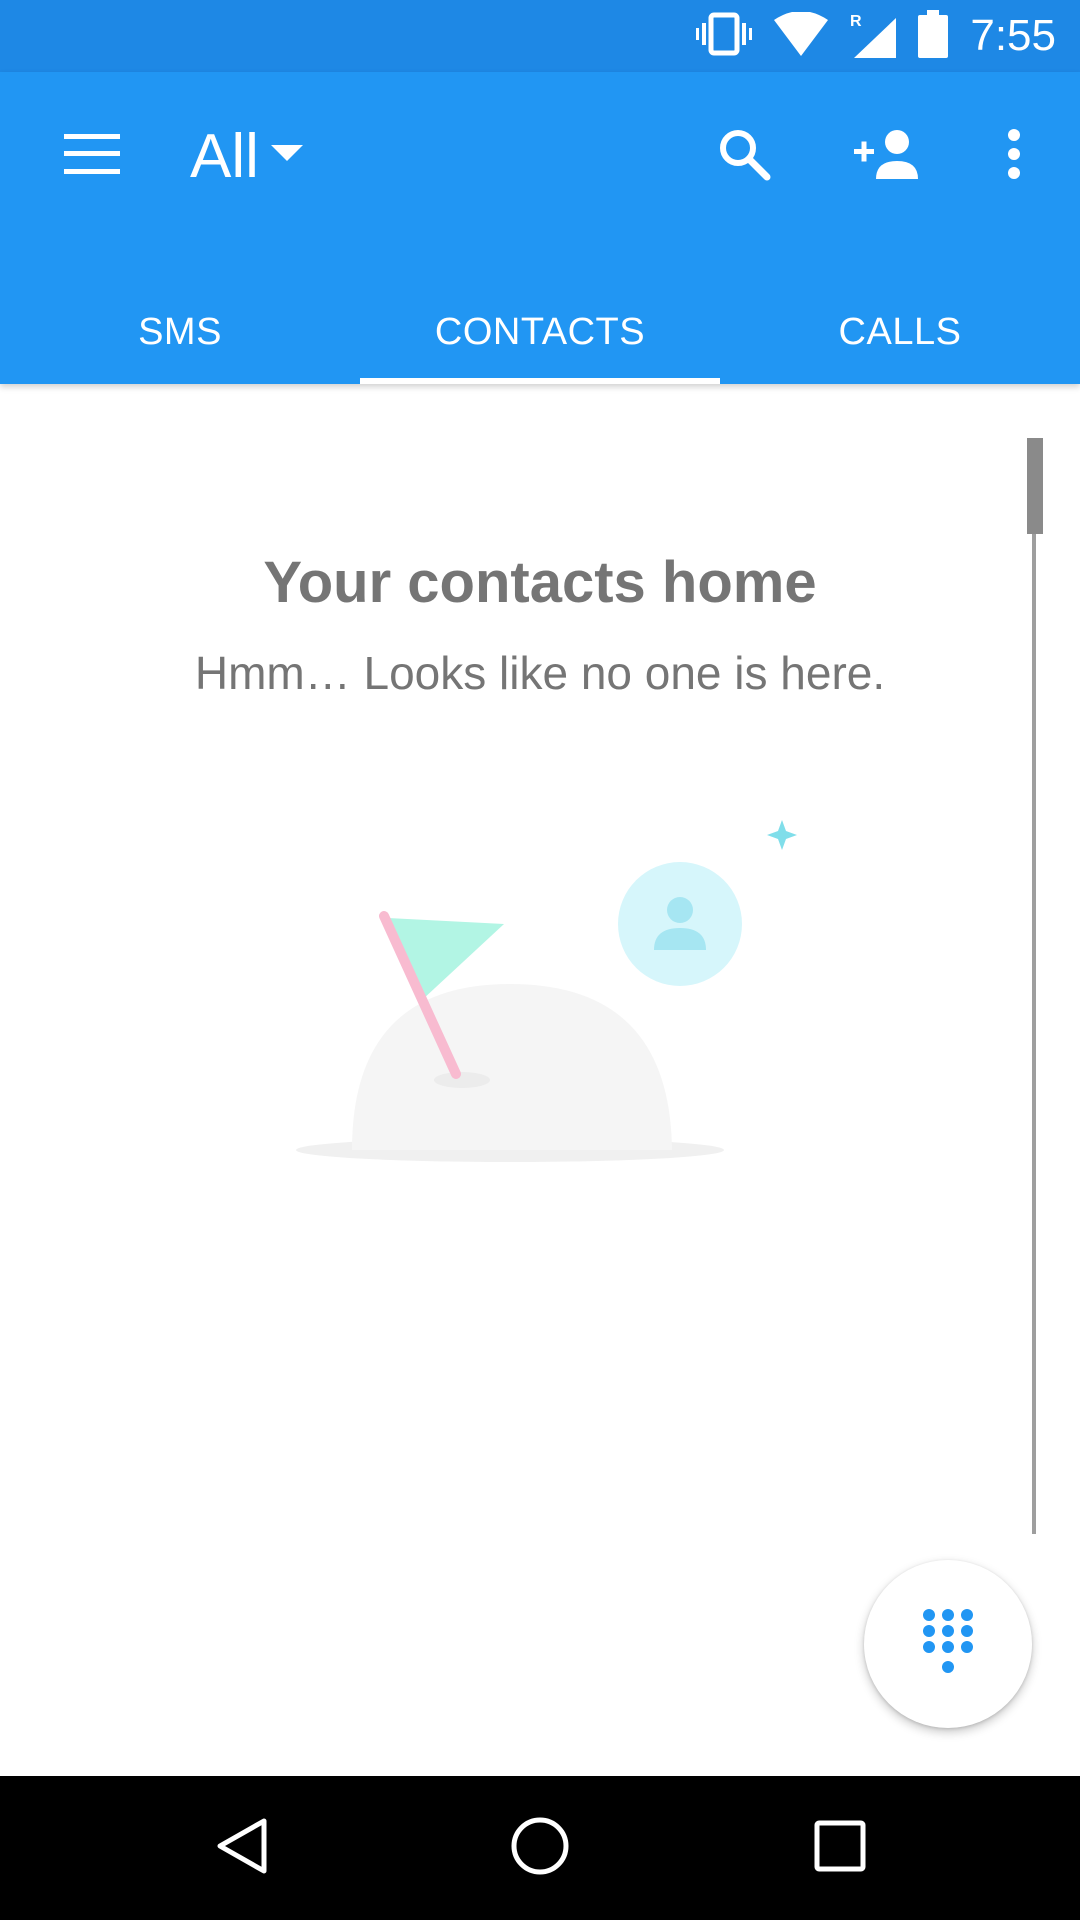 Image resolution: width=1080 pixels, height=1920 pixels. I want to click on nav-recents-button, so click(840, 1848).